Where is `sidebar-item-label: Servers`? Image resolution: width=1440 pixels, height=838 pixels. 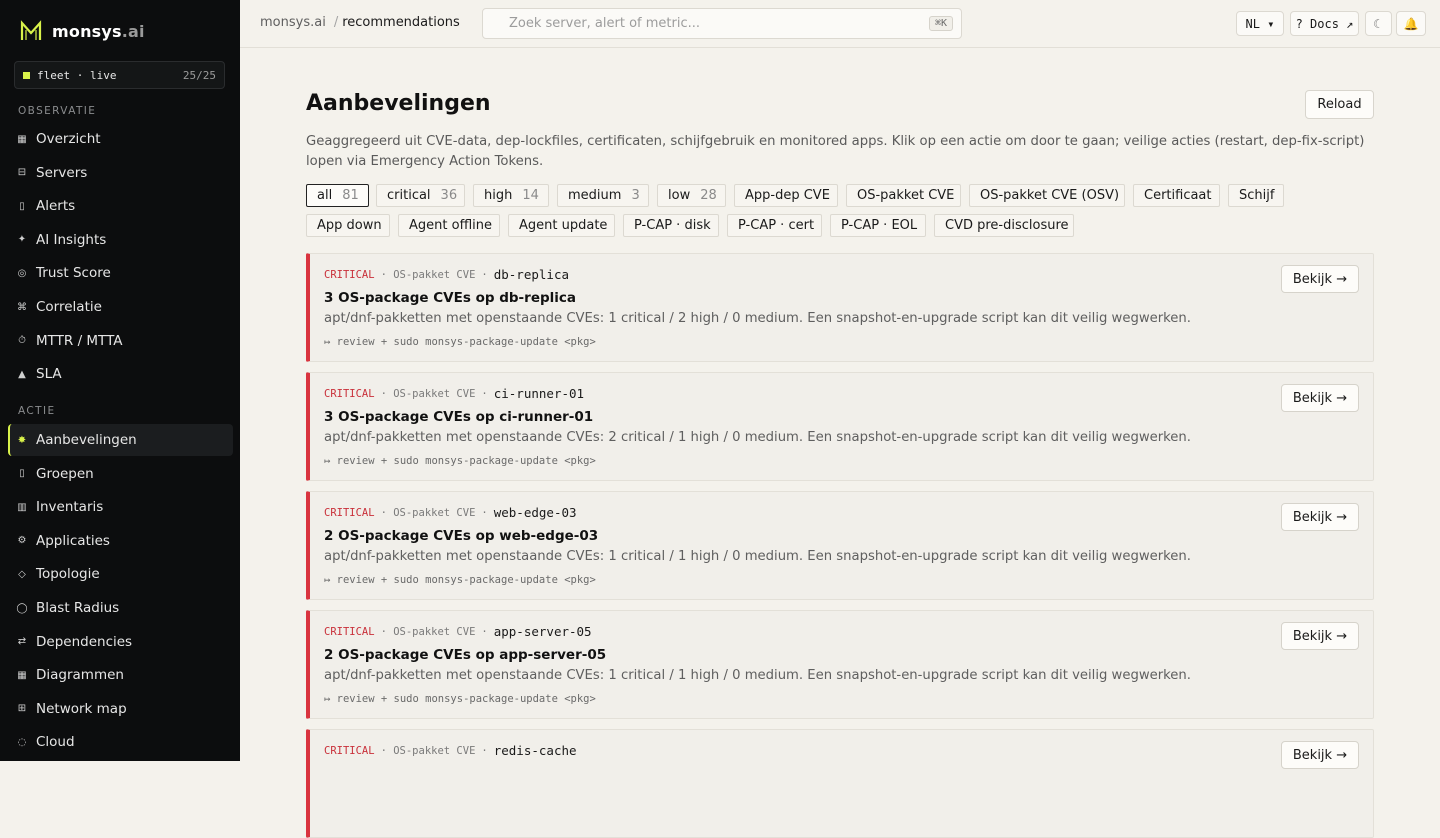 sidebar-item-label: Servers is located at coordinates (62, 172).